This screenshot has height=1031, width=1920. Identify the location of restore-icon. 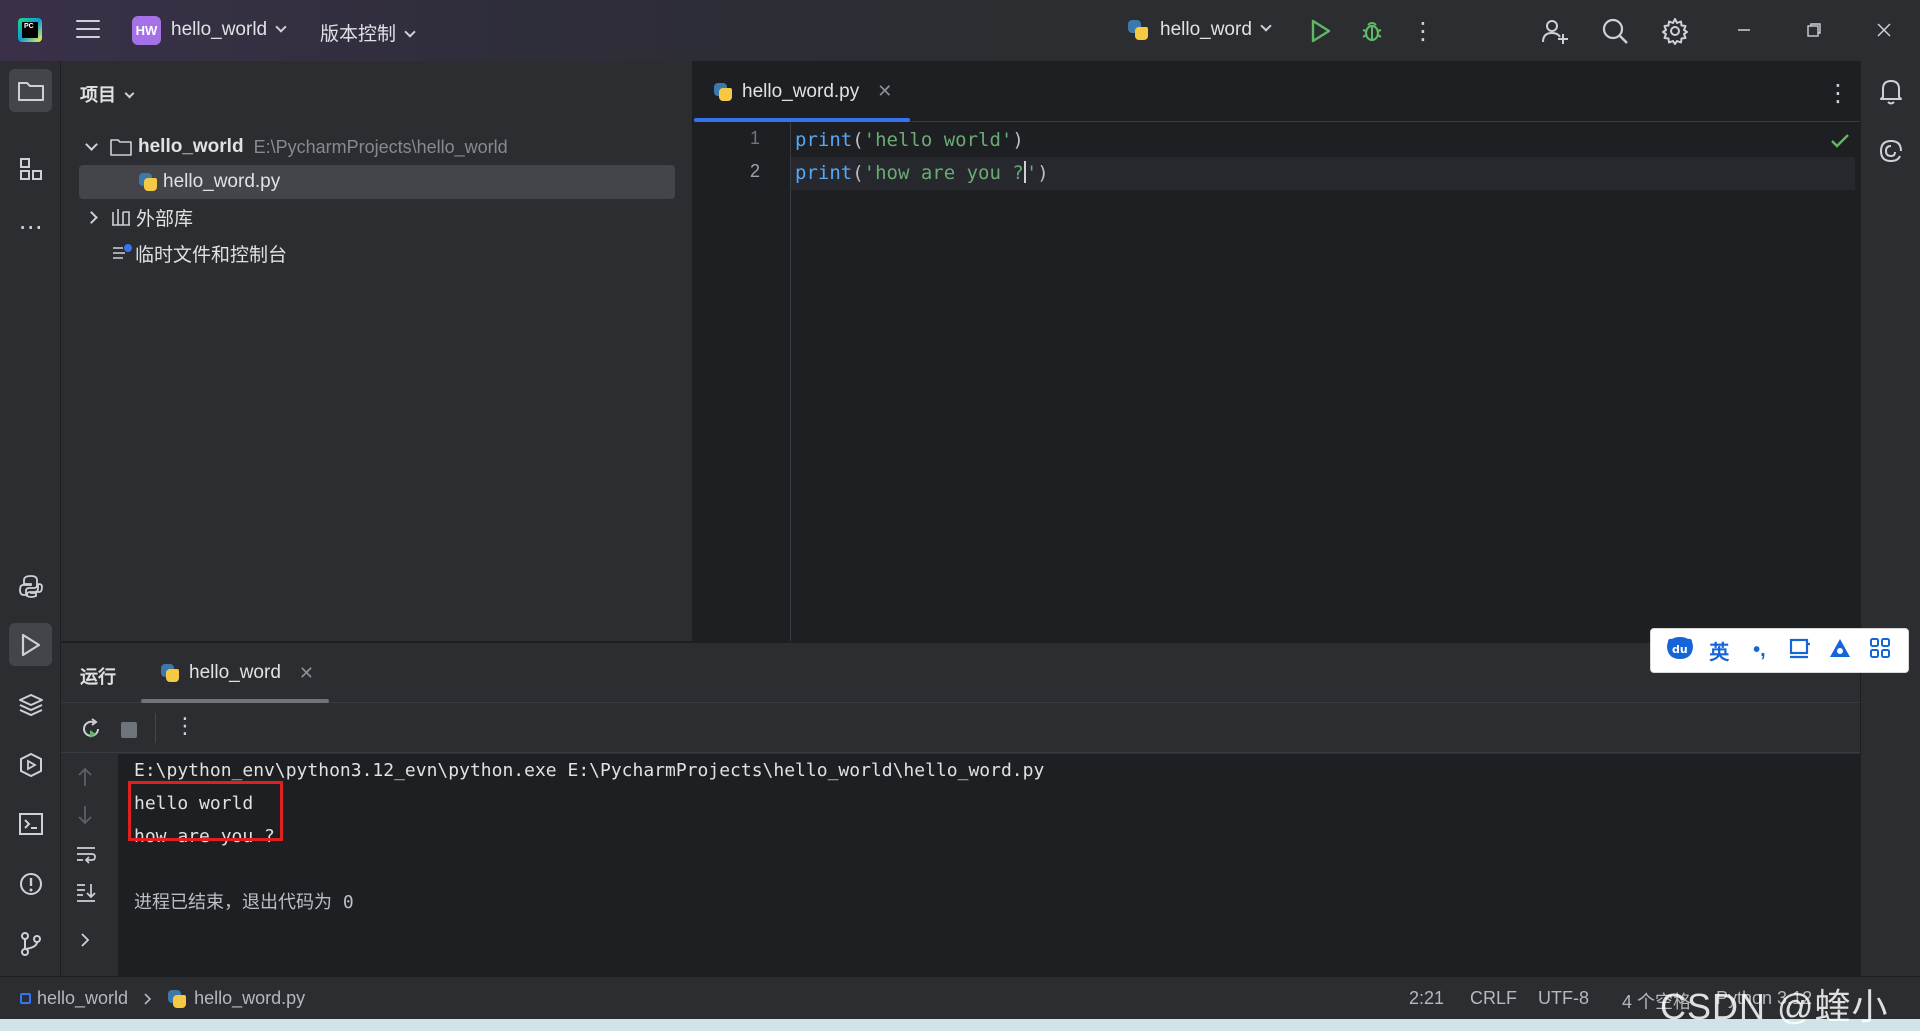
(1814, 30).